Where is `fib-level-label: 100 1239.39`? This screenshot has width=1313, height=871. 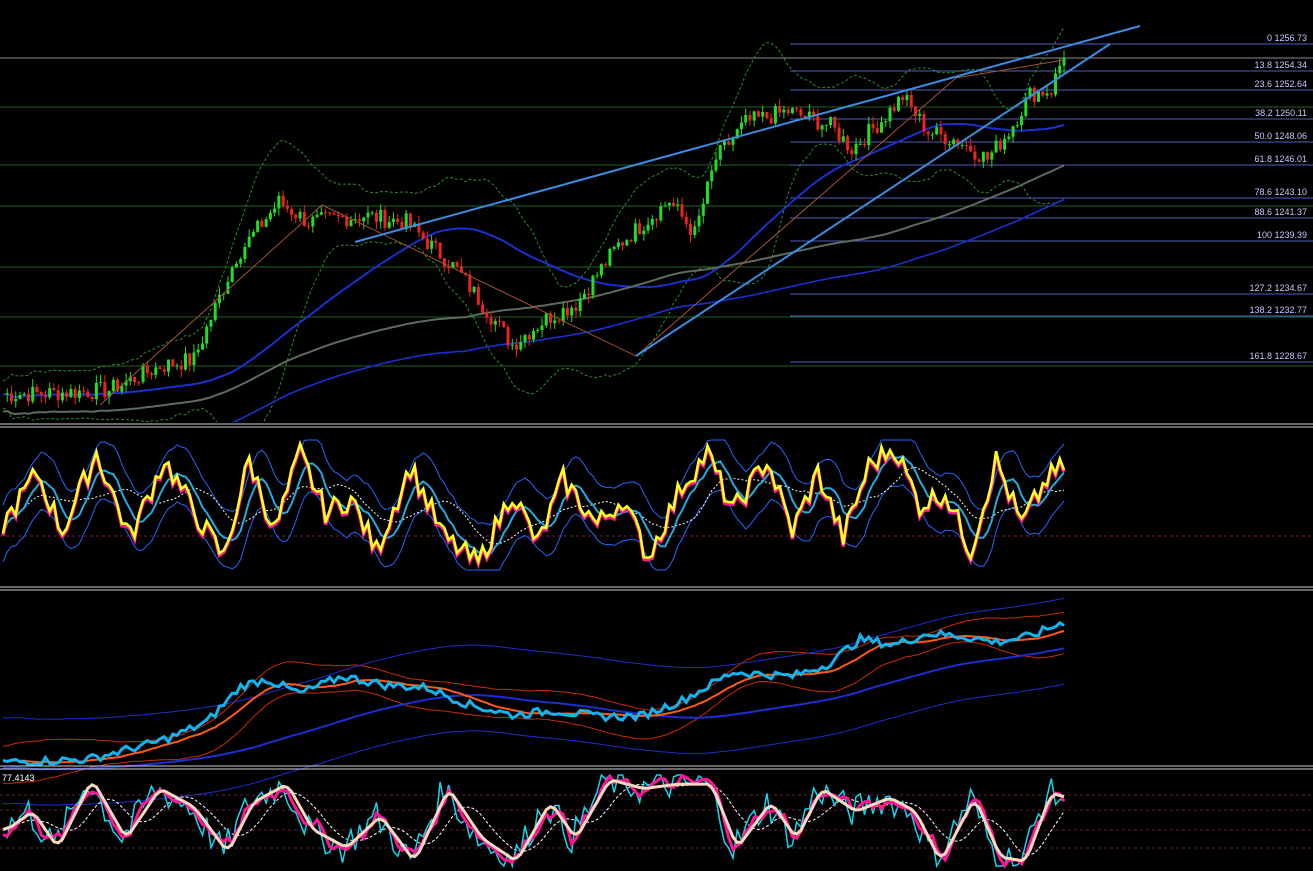
fib-level-label: 100 1239.39 is located at coordinates (1282, 235).